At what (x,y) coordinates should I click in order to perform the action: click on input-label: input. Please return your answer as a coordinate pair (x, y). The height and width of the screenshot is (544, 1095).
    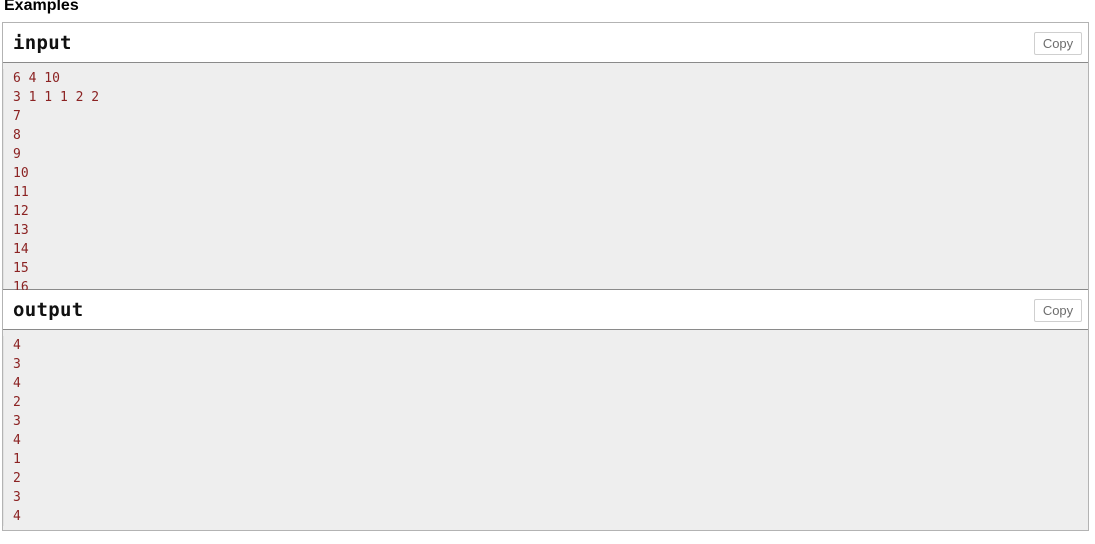
    Looking at the image, I should click on (42, 43).